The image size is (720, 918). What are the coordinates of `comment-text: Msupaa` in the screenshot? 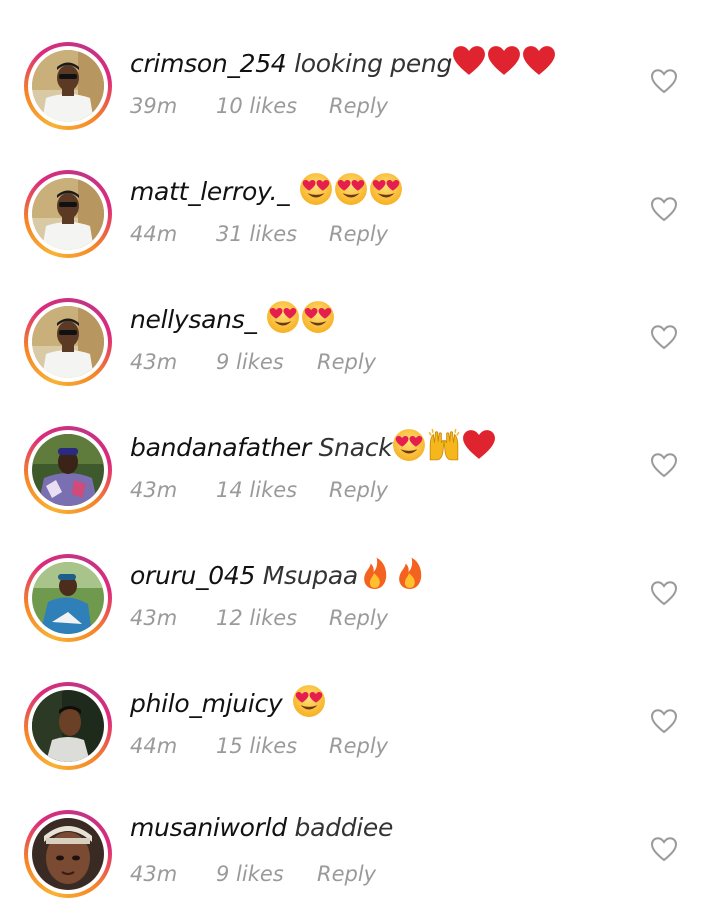 It's located at (310, 575).